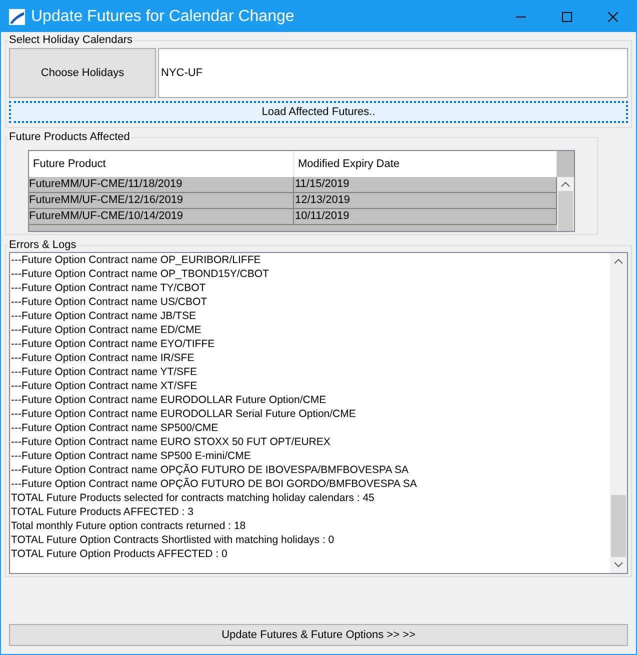 The width and height of the screenshot is (637, 655). What do you see at coordinates (214, 484) in the screenshot?
I see `log-line: ---Future Option Contract name OPÇÃO FUTURO DE BOI GORDO/BMFBOVESPA SA` at bounding box center [214, 484].